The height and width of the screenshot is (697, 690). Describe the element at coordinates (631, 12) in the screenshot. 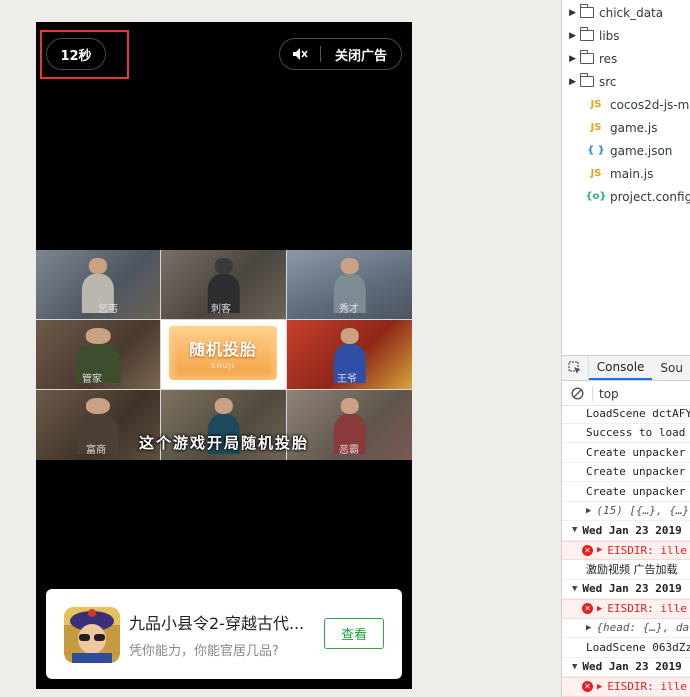

I see `tree-item-label: chick_data` at that location.